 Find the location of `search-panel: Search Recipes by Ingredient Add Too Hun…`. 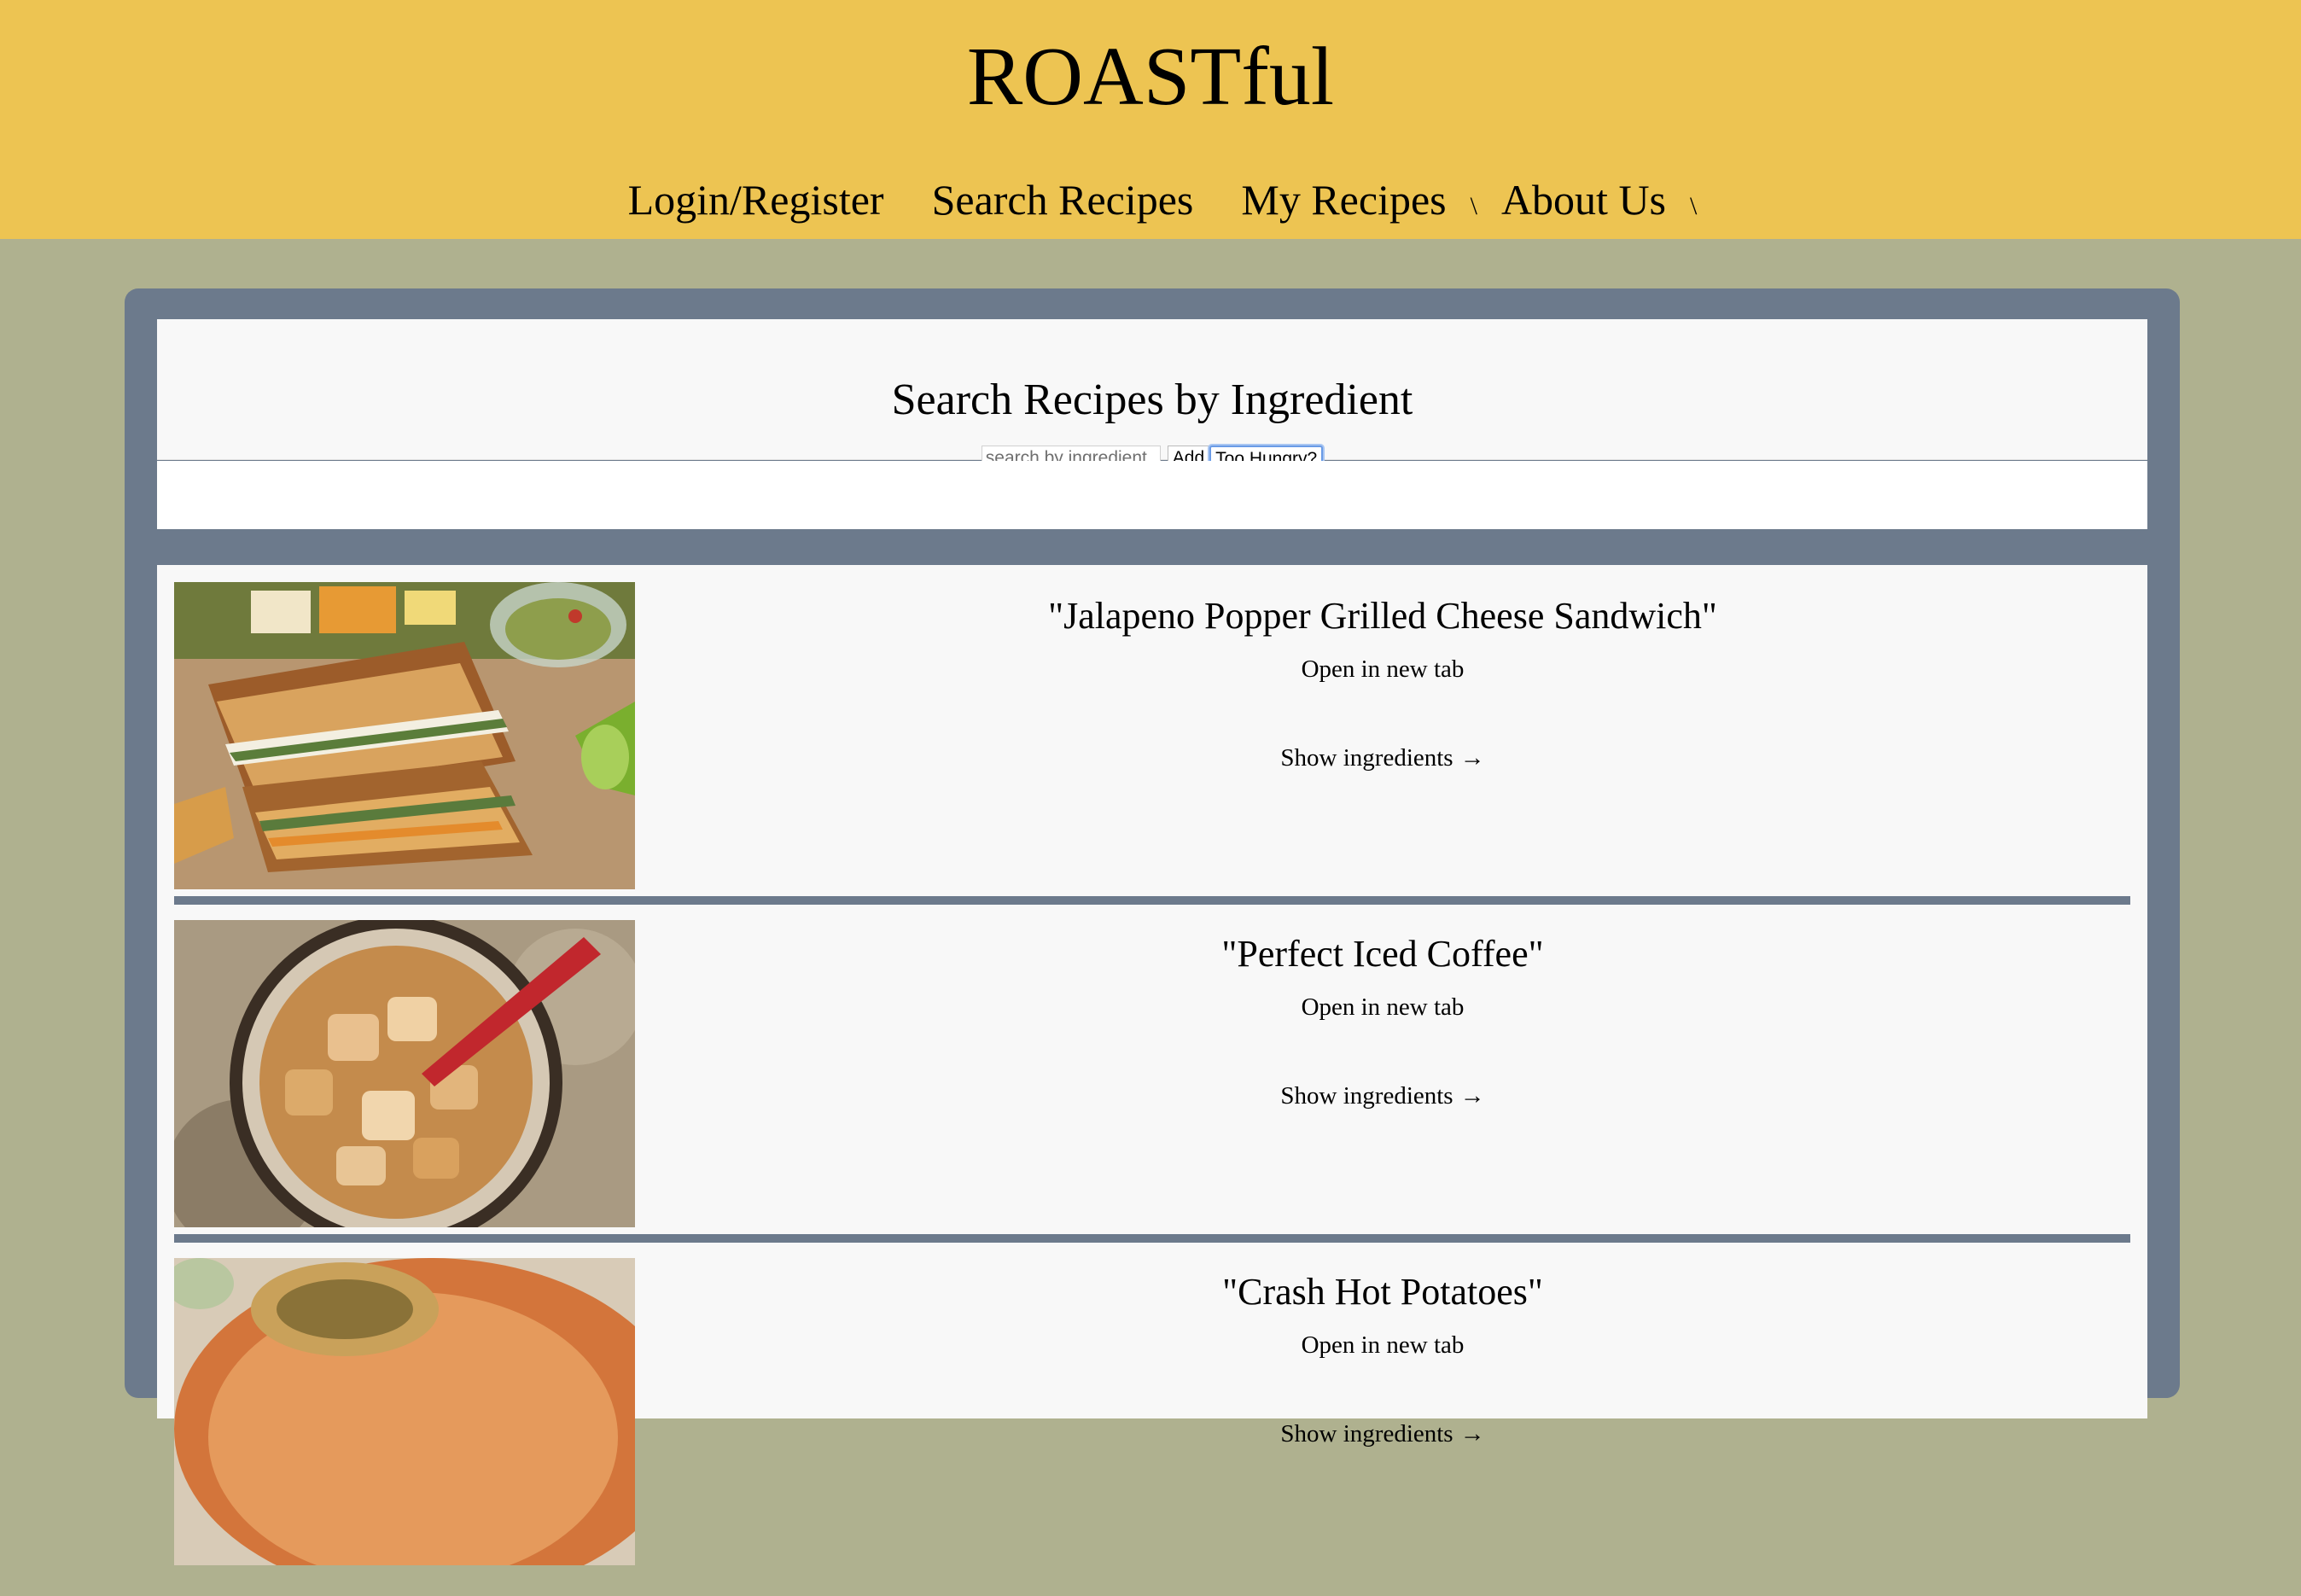

search-panel: Search Recipes by Ingredient Add Too Hun… is located at coordinates (1152, 395).